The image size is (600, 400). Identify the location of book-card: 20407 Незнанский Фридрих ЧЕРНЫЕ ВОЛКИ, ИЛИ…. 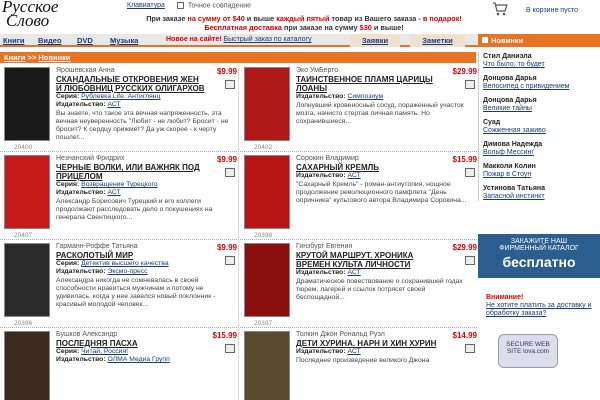
(118, 196).